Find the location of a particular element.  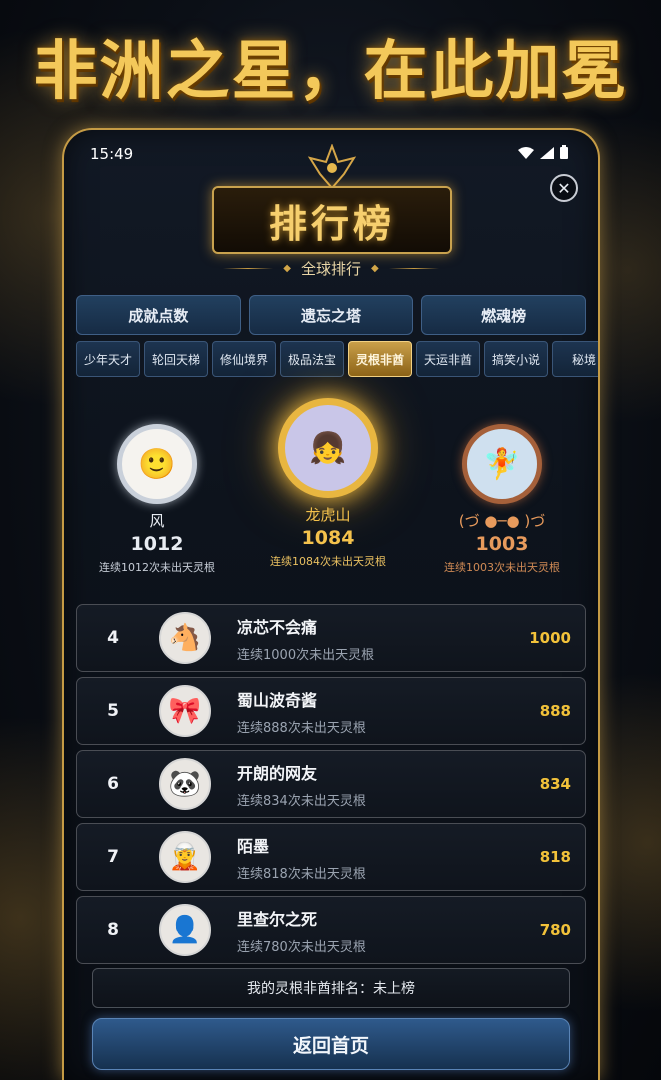

podium-second: 🙂 风 1012 连续1012次未出天灵根 is located at coordinates (157, 499).